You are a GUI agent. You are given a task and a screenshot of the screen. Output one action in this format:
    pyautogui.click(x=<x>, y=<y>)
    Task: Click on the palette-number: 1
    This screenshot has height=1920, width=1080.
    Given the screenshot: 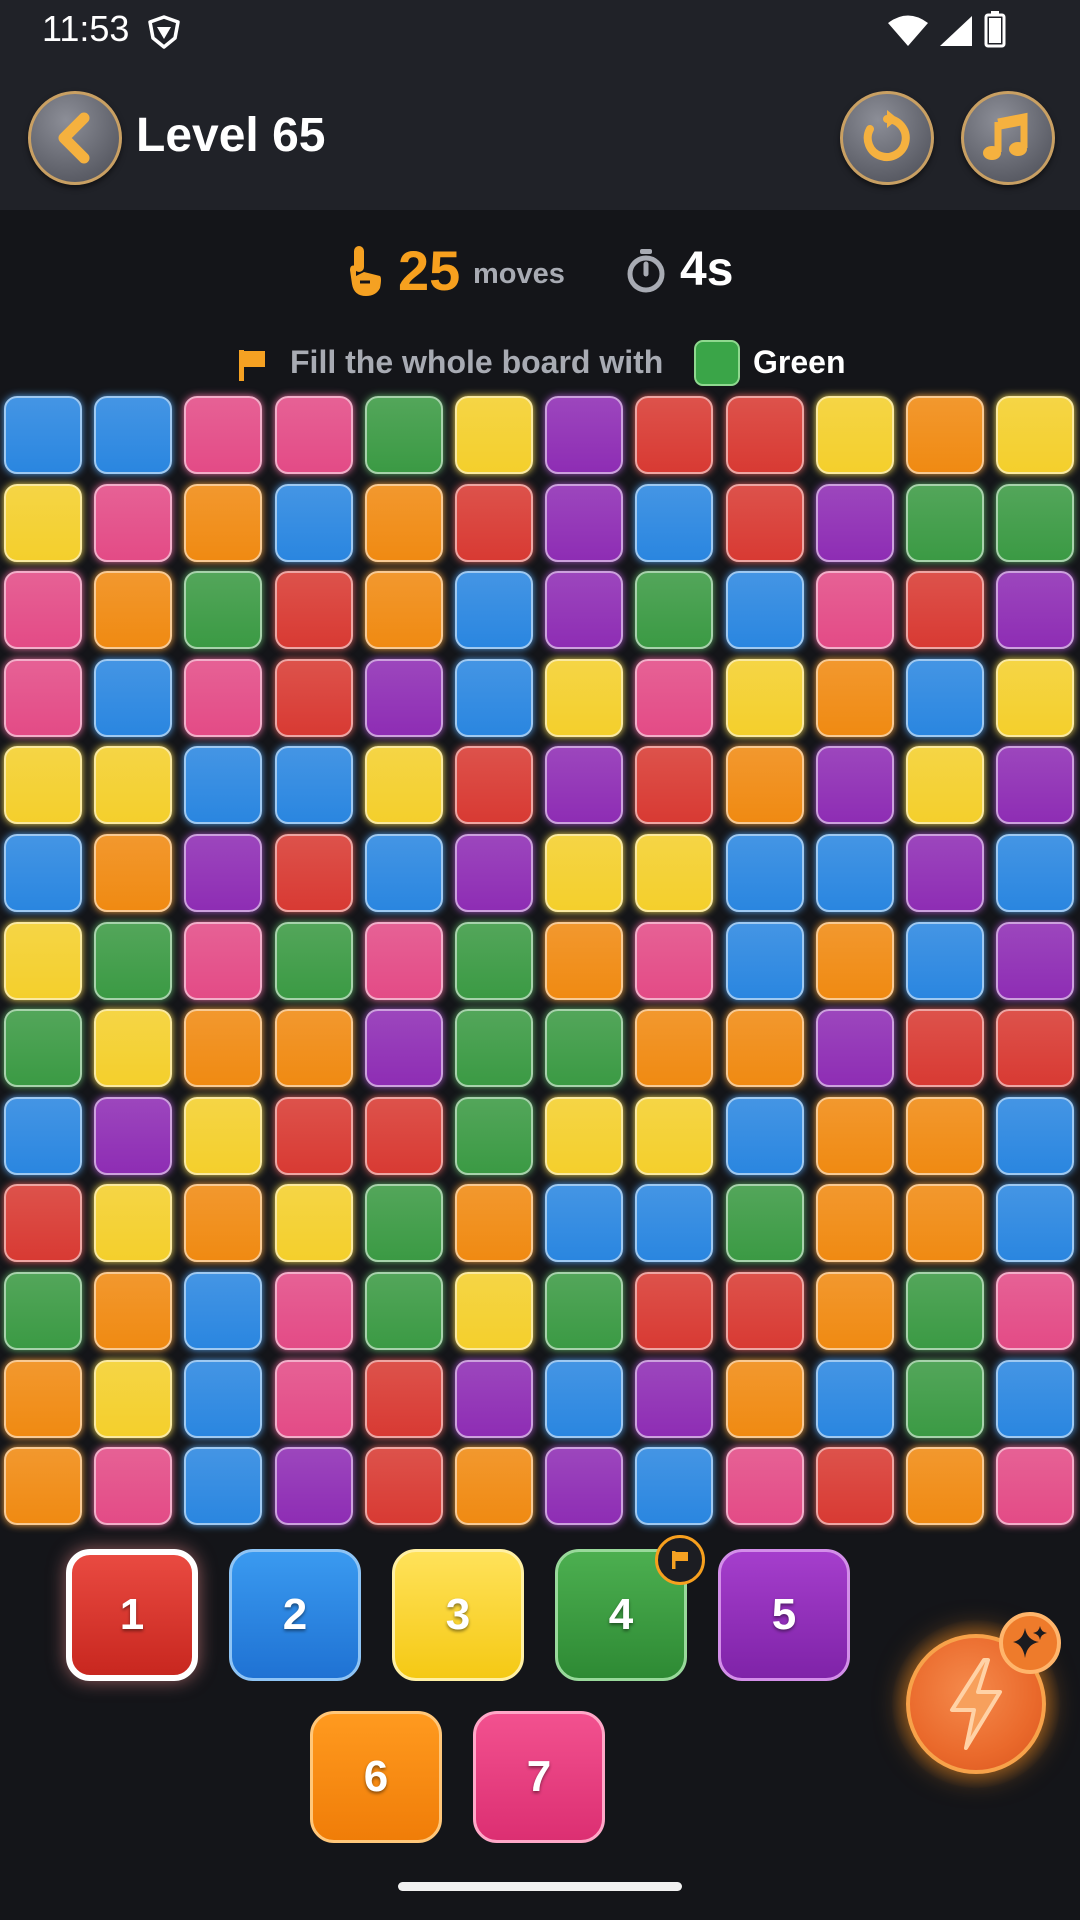 What is the action you would take?
    pyautogui.click(x=132, y=1614)
    